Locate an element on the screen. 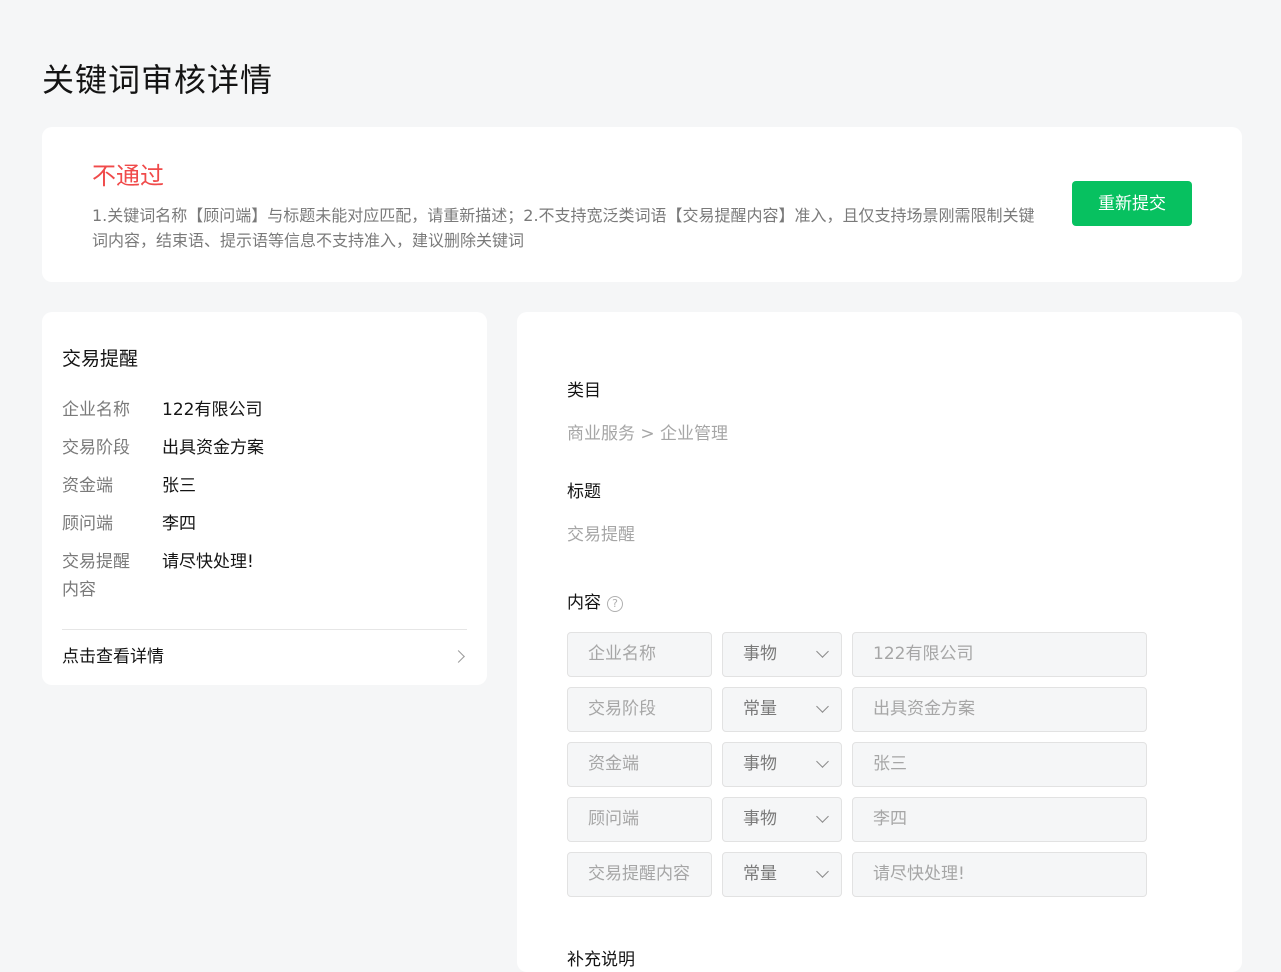 This screenshot has height=972, width=1281. preview-row: 交易阶段 出具资金方案 is located at coordinates (264, 453).